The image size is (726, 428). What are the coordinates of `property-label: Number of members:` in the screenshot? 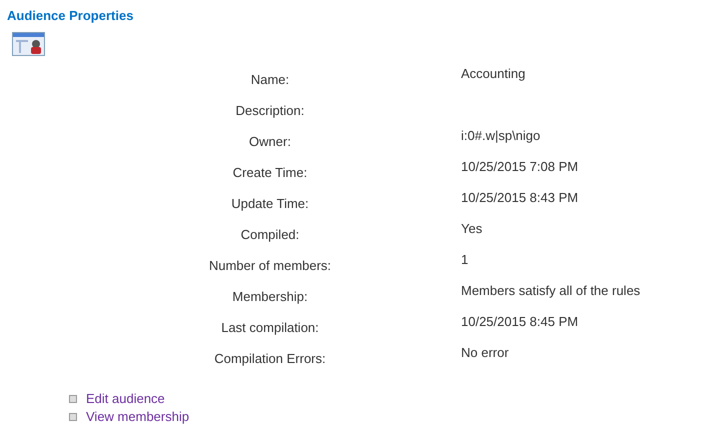 It's located at (270, 266).